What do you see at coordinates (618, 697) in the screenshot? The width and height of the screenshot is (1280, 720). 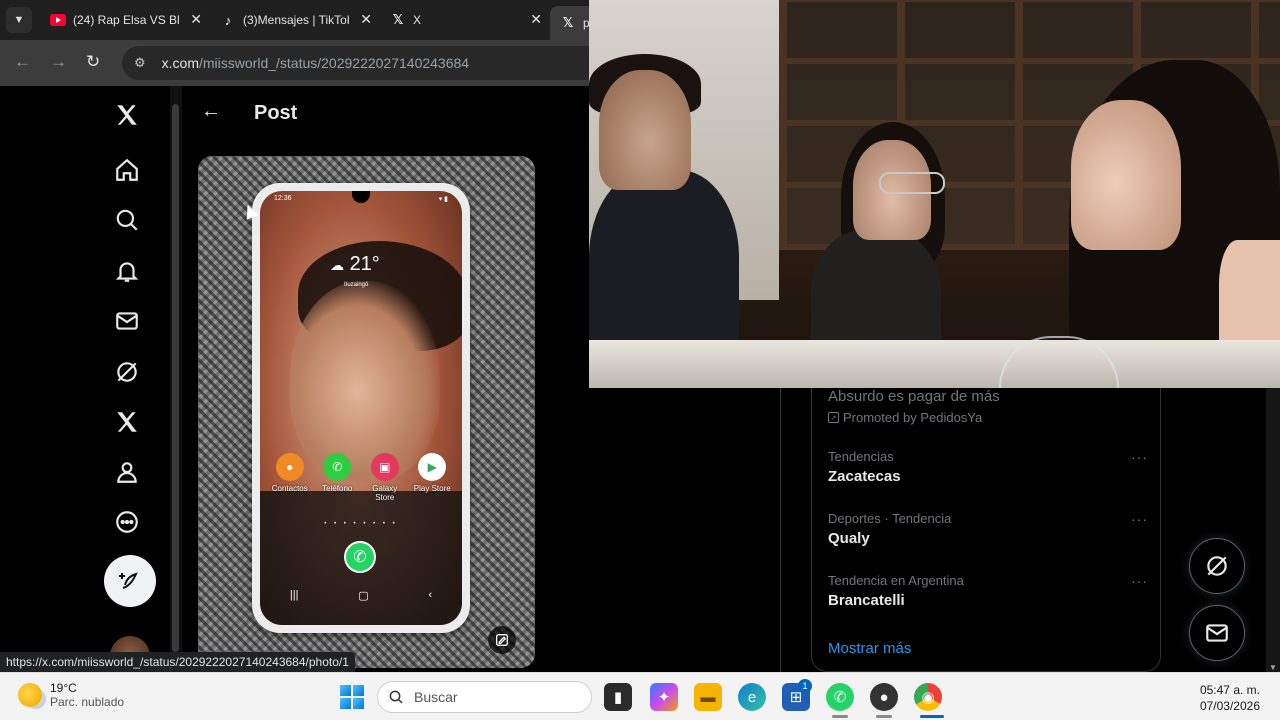 I see `task-view-icon: ▮` at bounding box center [618, 697].